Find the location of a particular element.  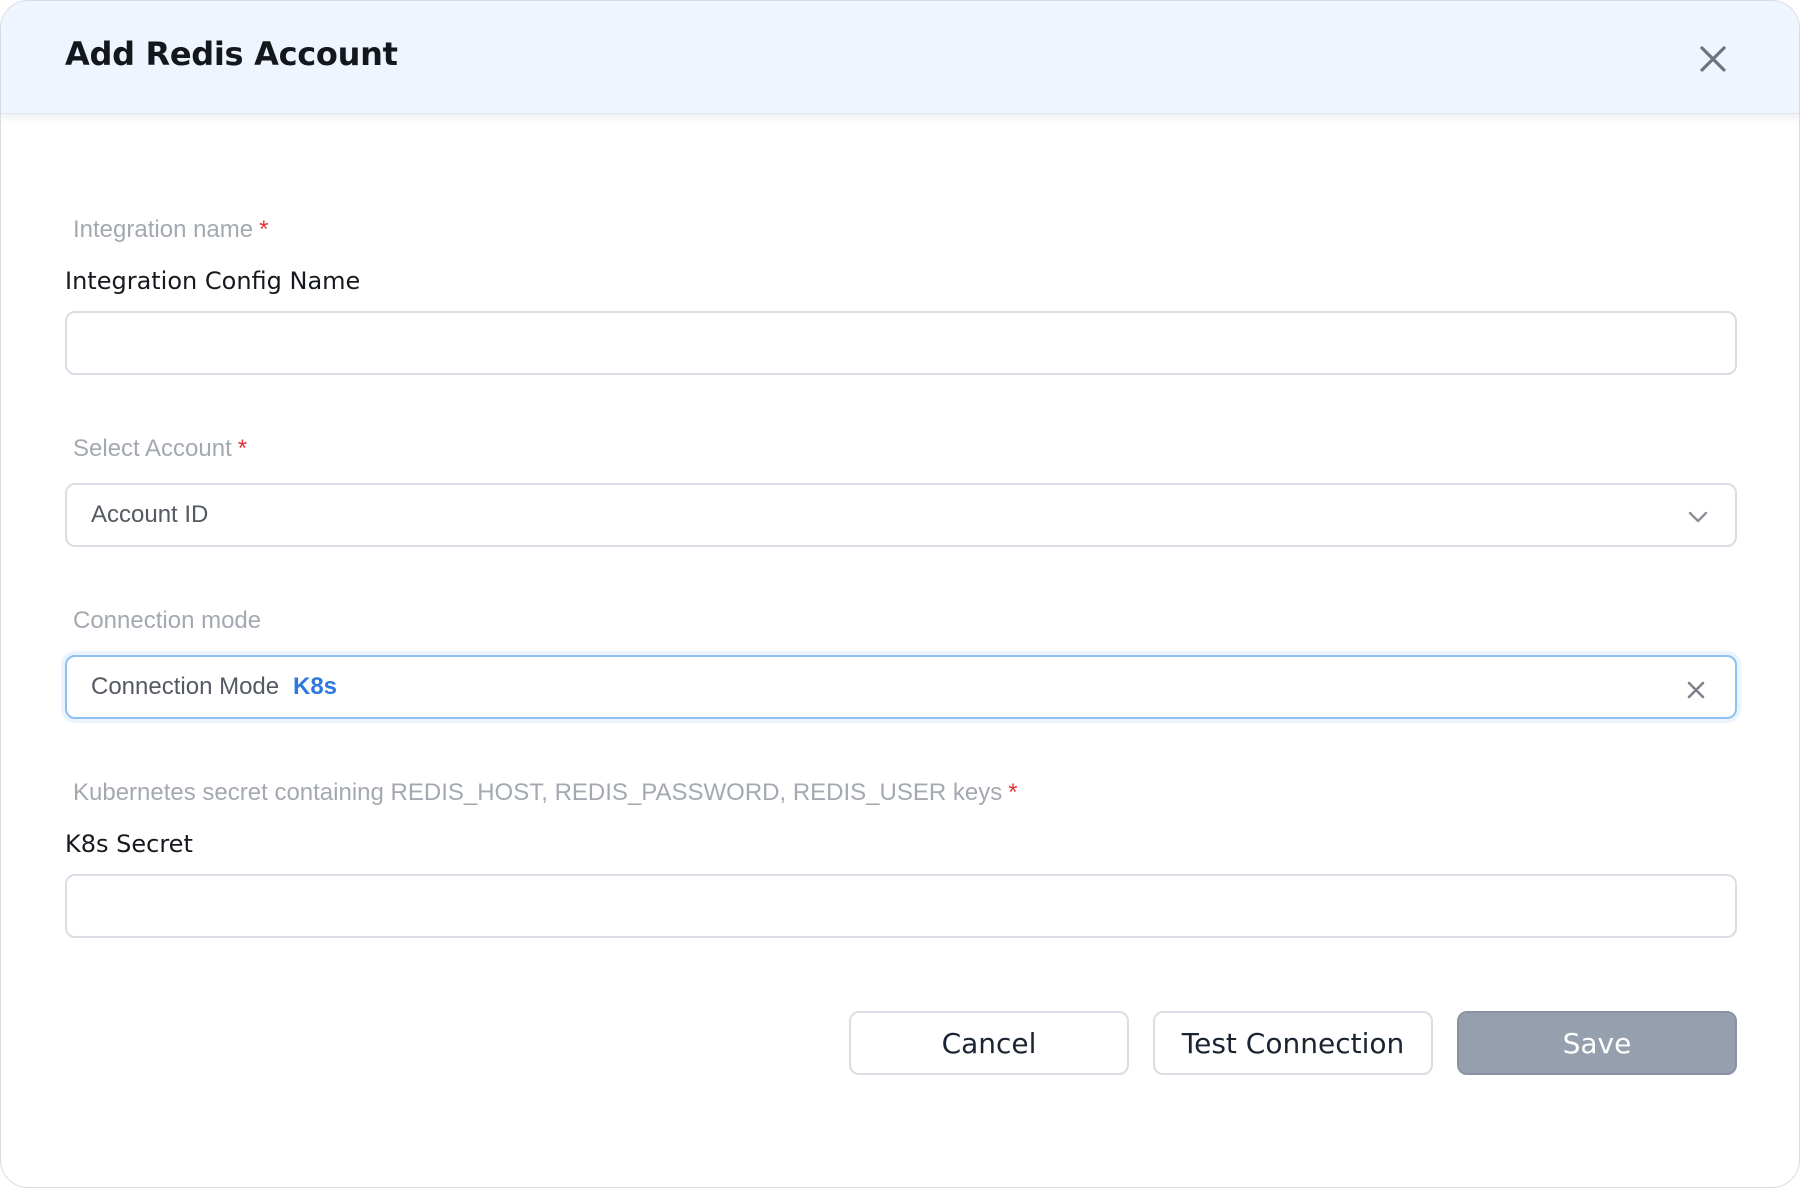

test-connection-button: Test Connection is located at coordinates (1293, 1043).